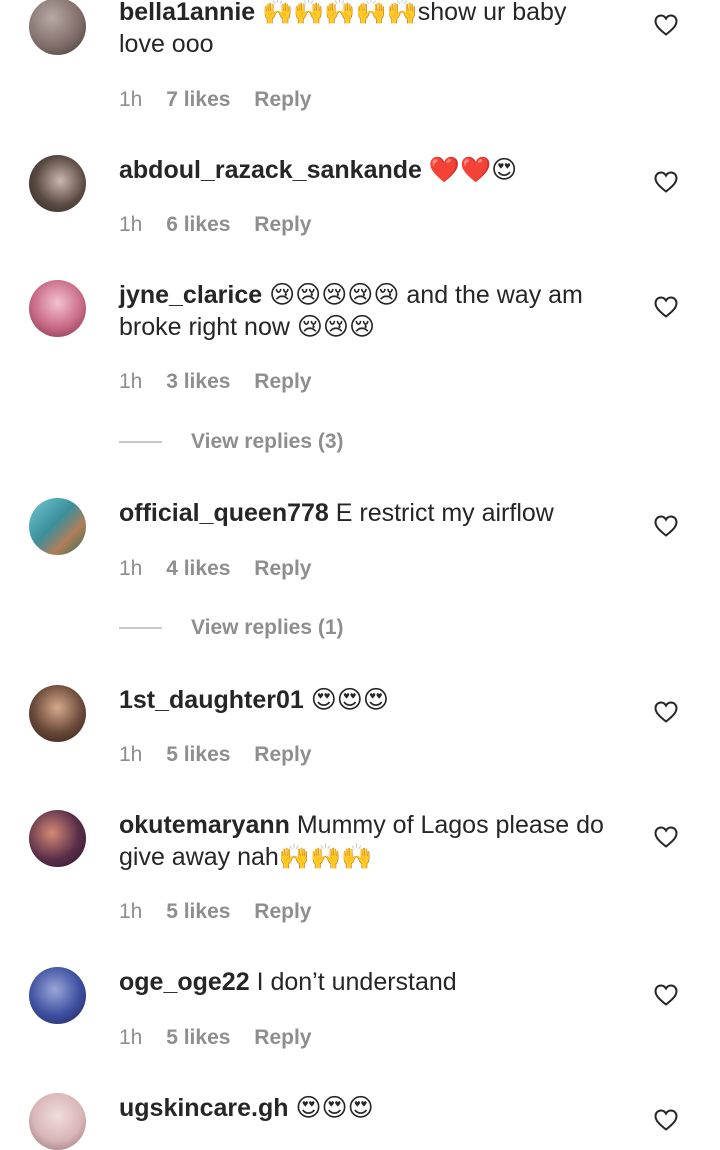  What do you see at coordinates (198, 568) in the screenshot?
I see `comment-likes: 4 likes` at bounding box center [198, 568].